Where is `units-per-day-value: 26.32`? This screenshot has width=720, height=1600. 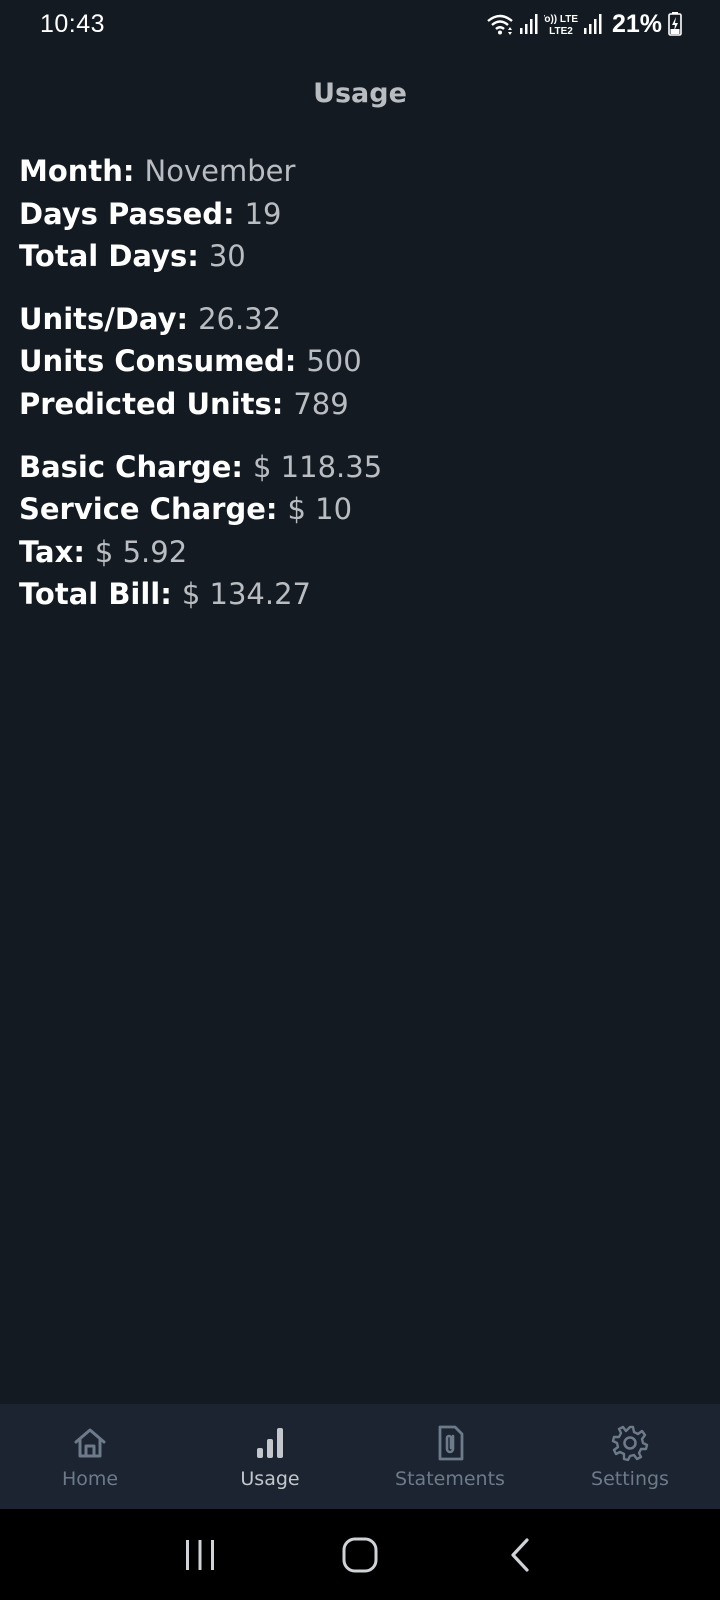
units-per-day-value: 26.32 is located at coordinates (240, 318).